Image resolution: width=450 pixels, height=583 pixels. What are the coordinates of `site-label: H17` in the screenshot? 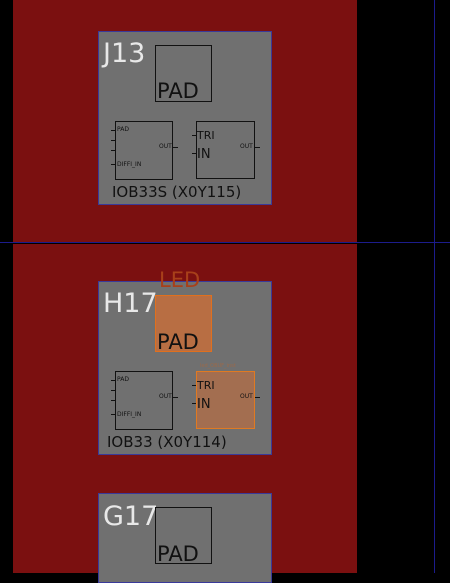 It's located at (130, 303).